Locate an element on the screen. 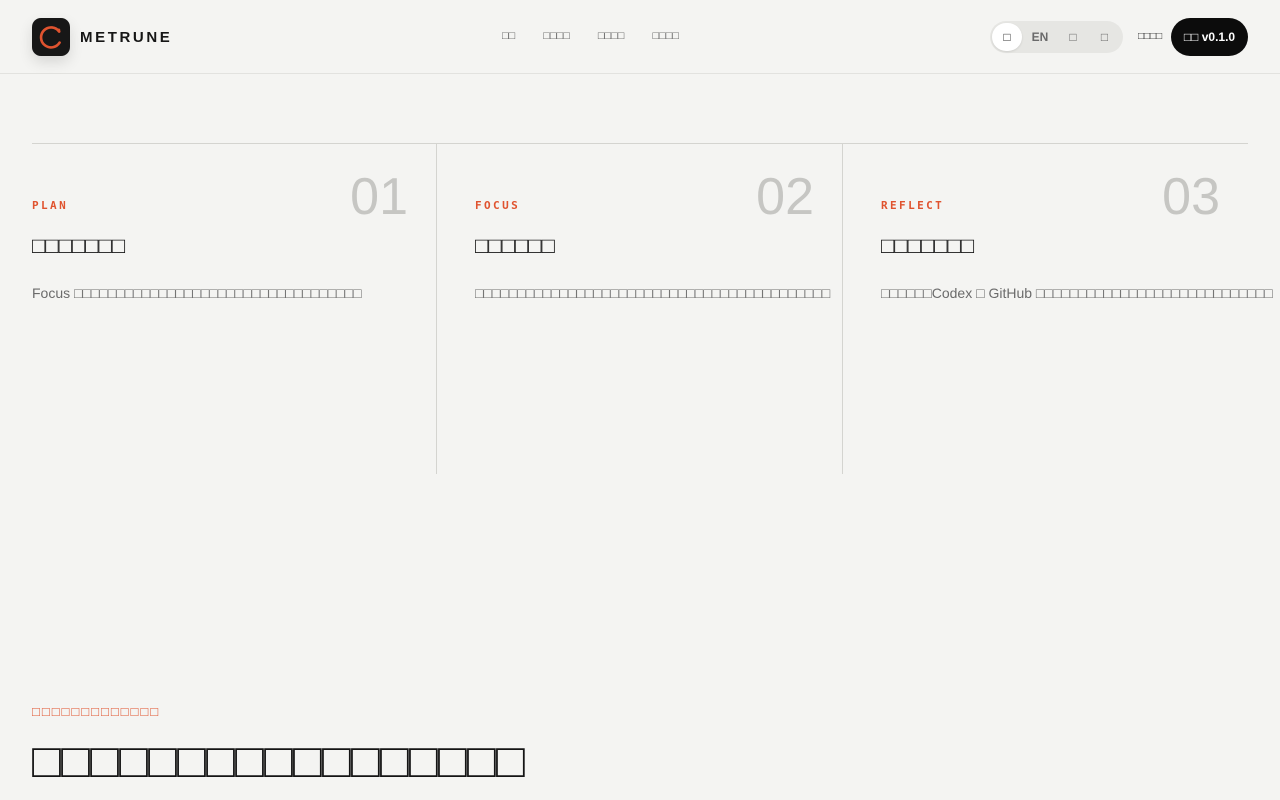  nav-item-1: □□ is located at coordinates (508, 36).